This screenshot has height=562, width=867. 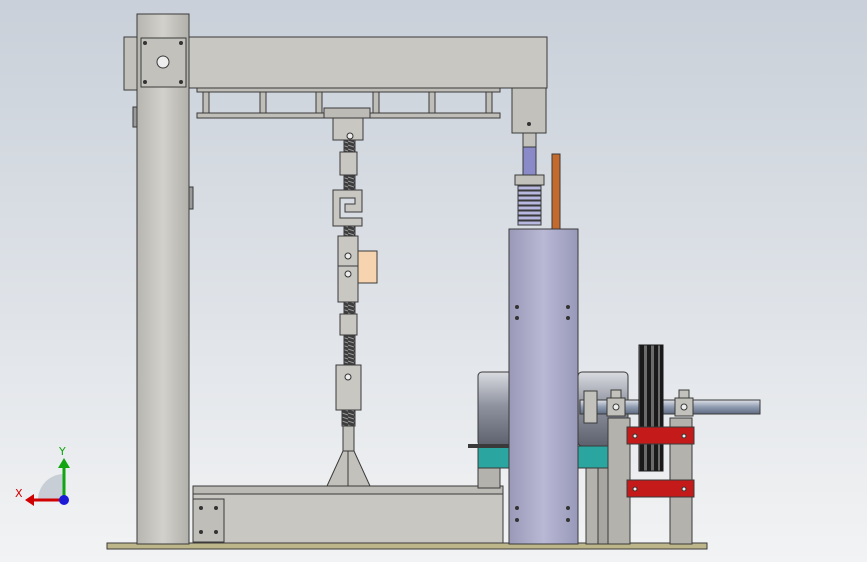 What do you see at coordinates (348, 418) in the screenshot?
I see `bottom-threaded-rod` at bounding box center [348, 418].